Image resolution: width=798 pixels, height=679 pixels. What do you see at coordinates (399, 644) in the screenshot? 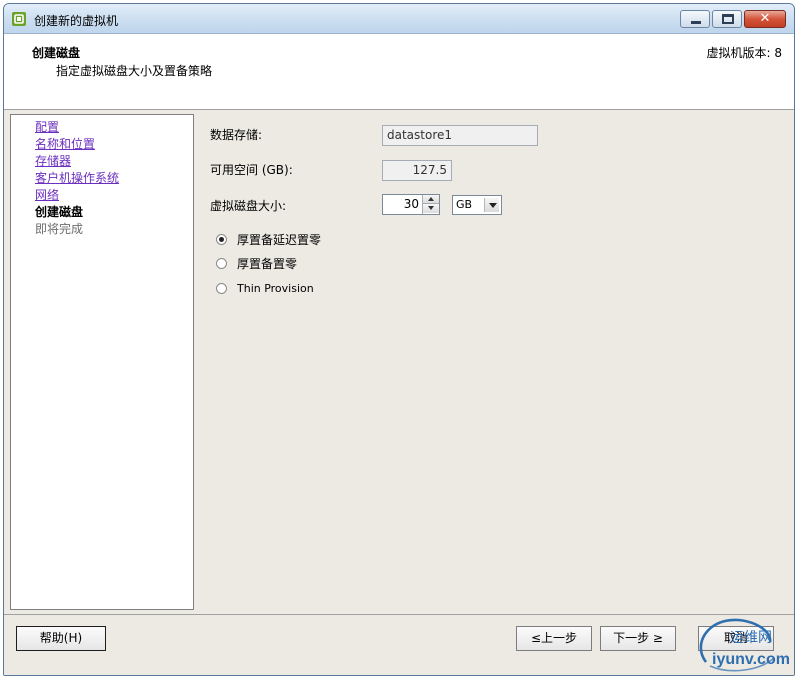
I see `wizard-footer: 帮助(H) ≤上一步 下一步 ≥ 取消` at bounding box center [399, 644].